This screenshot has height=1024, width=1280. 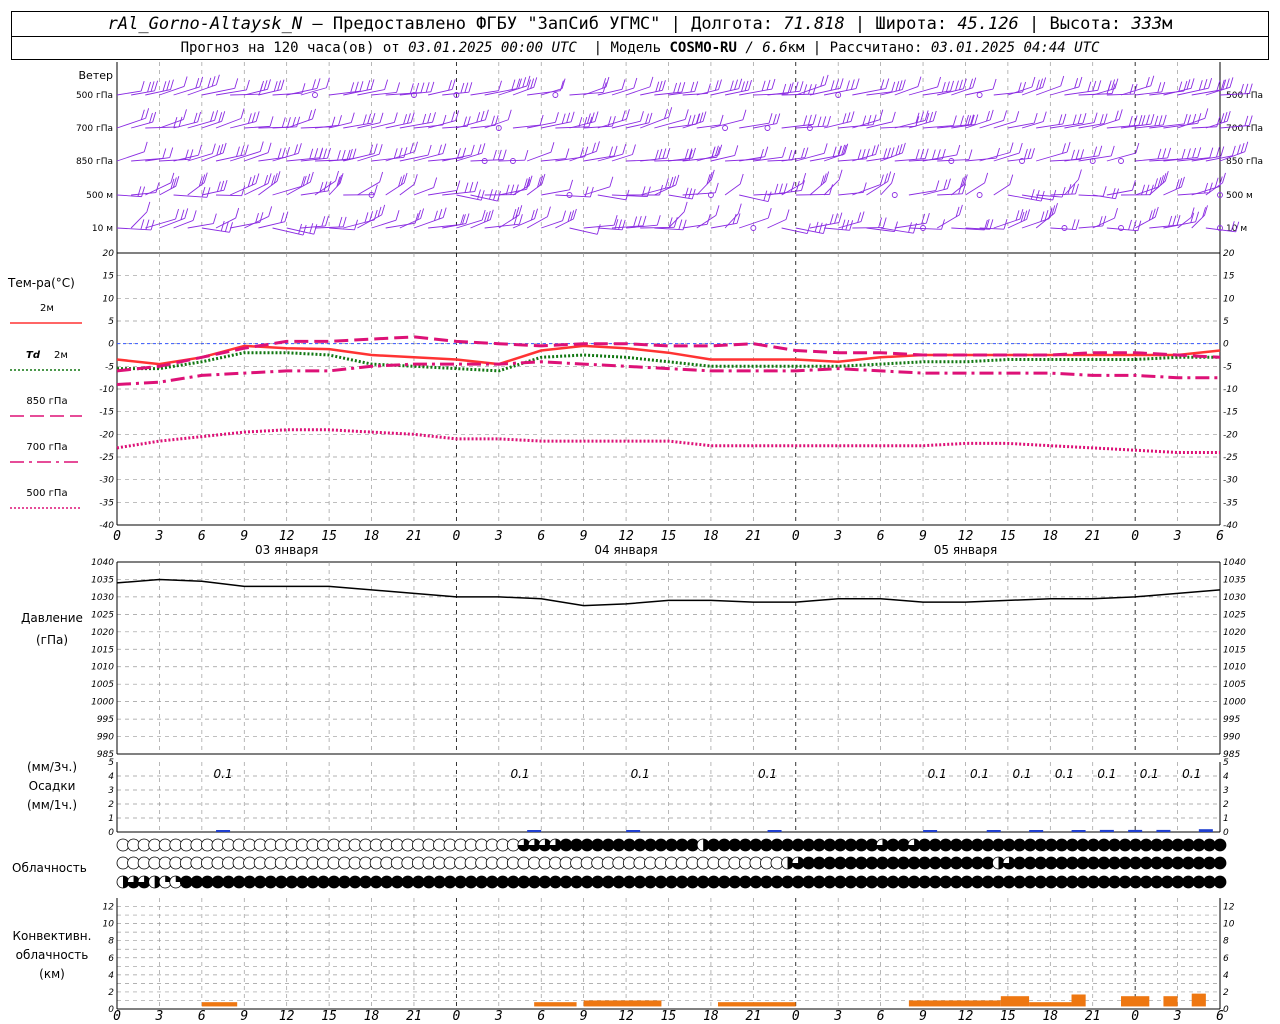 I want to click on pressure-tick-left: 1025, so click(x=102, y=615).